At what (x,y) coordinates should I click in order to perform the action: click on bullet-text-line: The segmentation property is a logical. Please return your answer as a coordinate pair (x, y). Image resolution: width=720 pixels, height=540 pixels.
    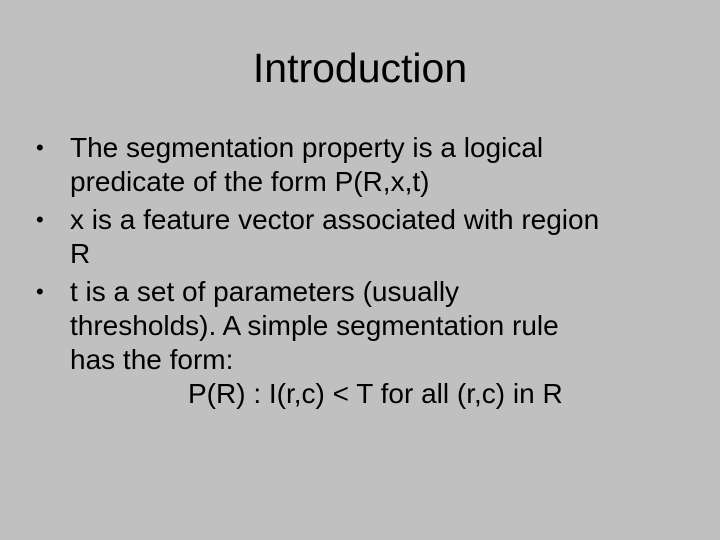
    Looking at the image, I should click on (307, 147).